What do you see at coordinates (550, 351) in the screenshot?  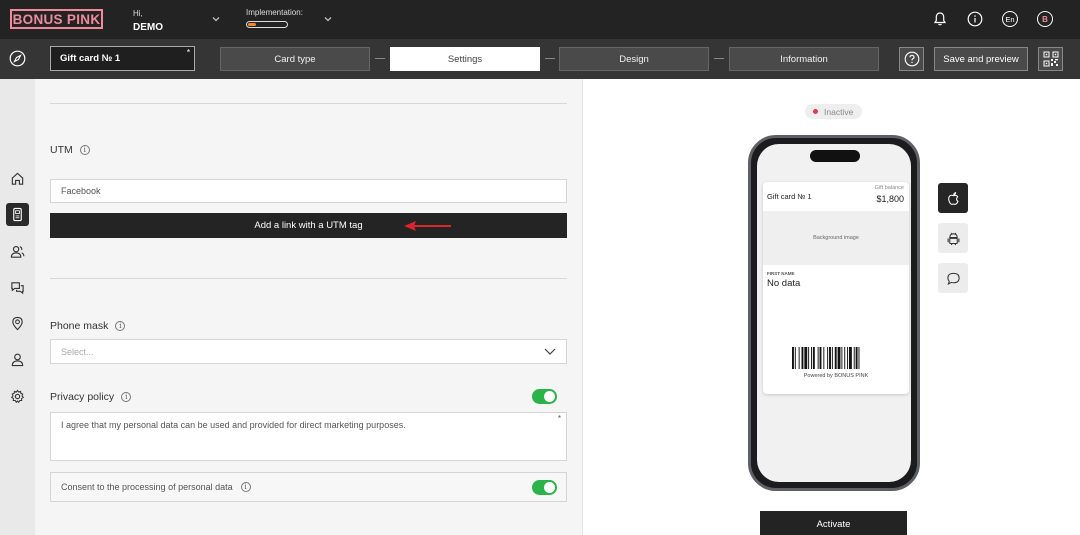 I see `chevron-down-icon` at bounding box center [550, 351].